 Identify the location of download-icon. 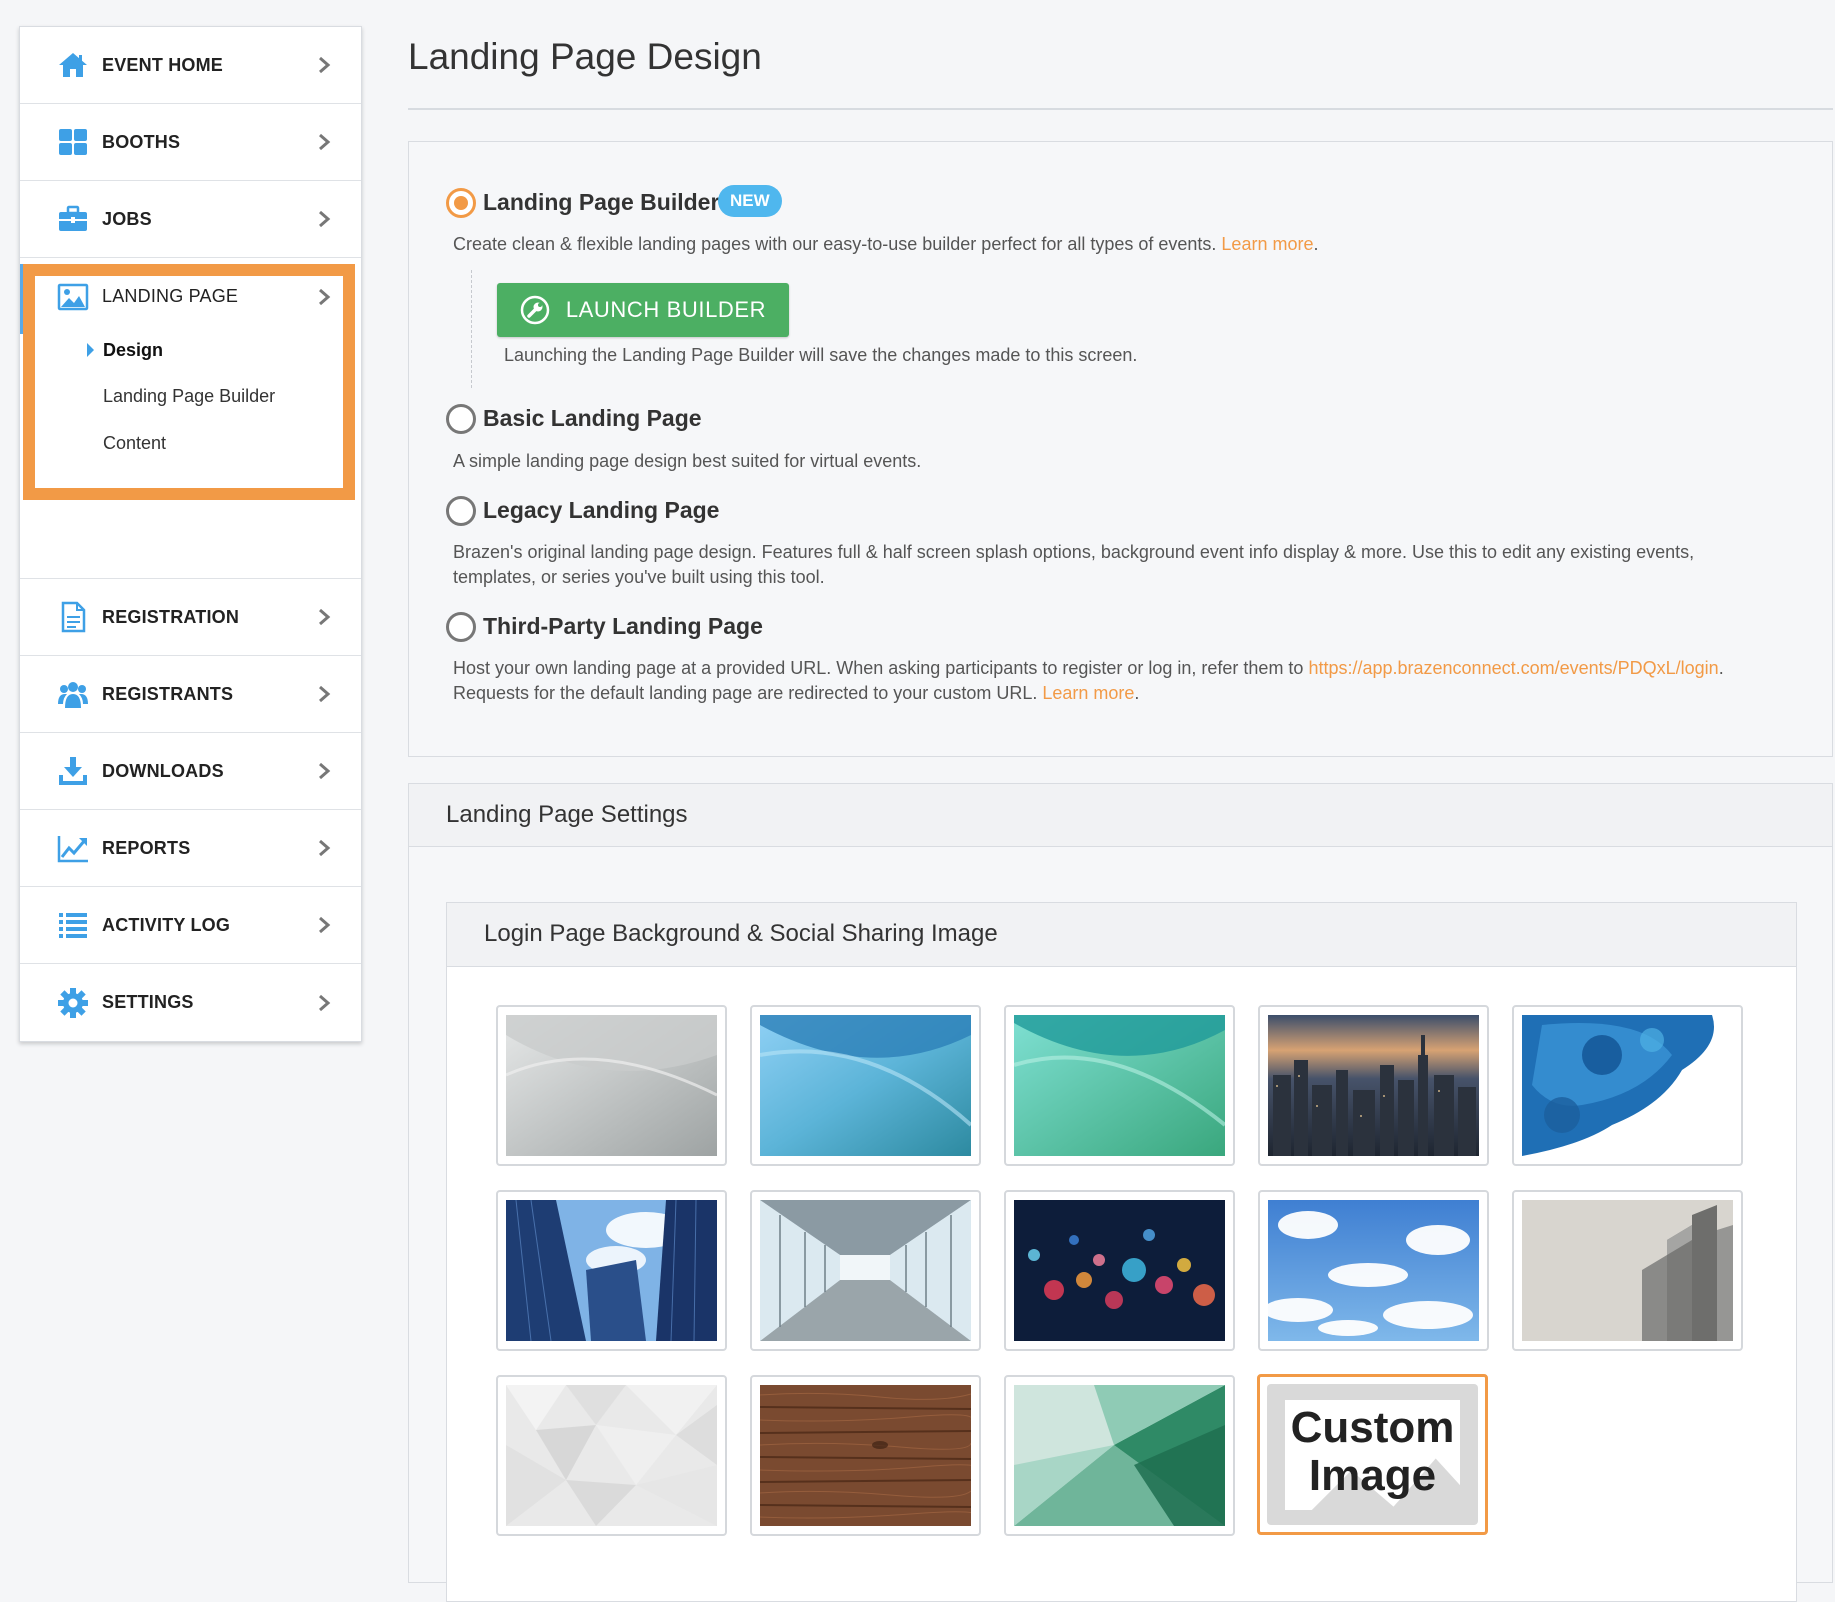
(73, 771).